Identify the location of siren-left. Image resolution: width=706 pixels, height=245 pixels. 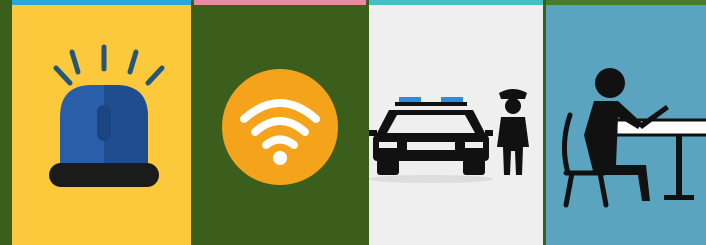
(410, 99).